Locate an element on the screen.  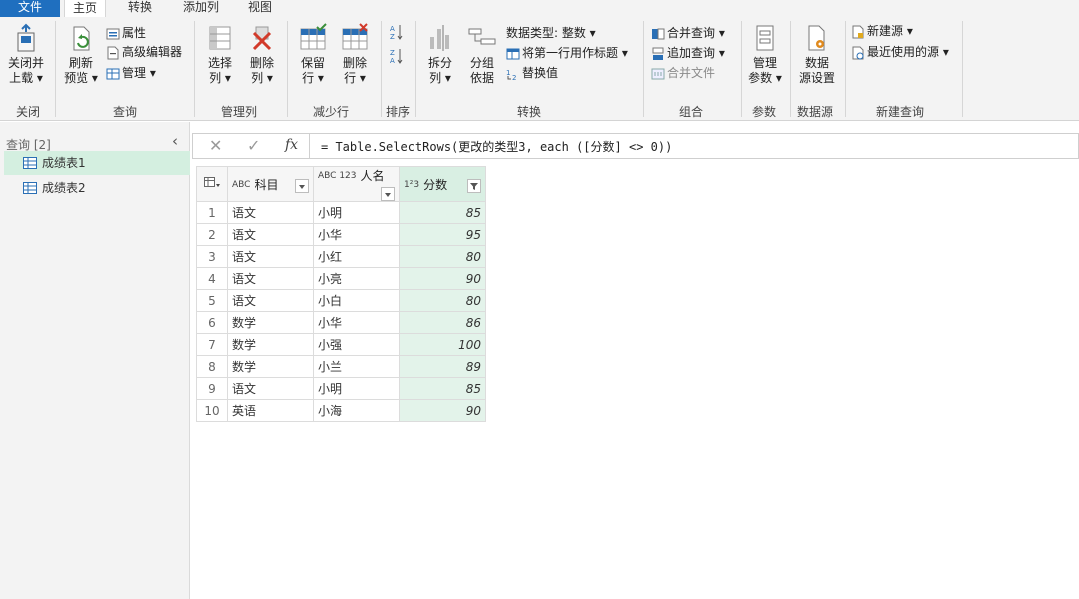
properties-button: 属性 is located at coordinates (126, 33).